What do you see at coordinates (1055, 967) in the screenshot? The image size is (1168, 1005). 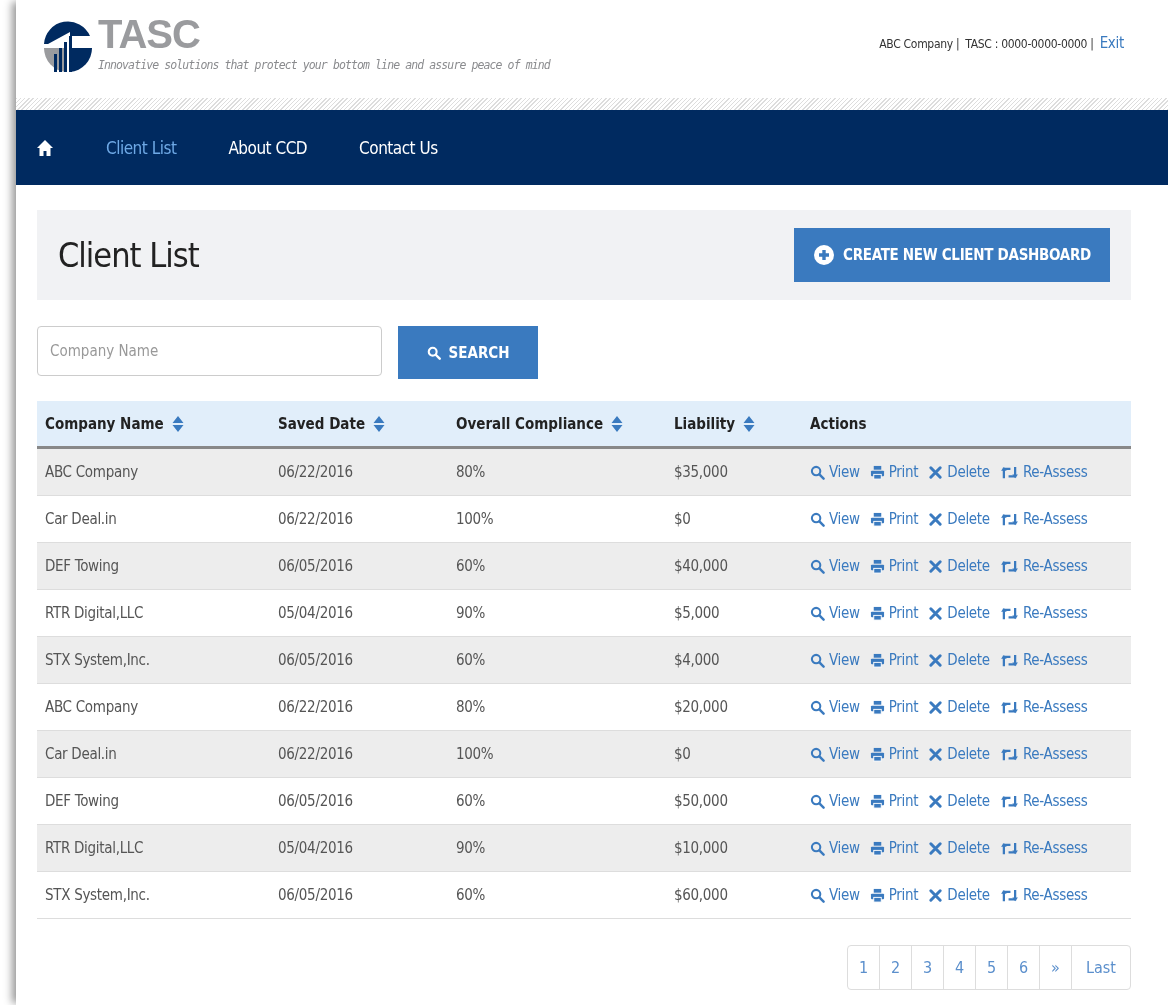 I see `page-link: »` at bounding box center [1055, 967].